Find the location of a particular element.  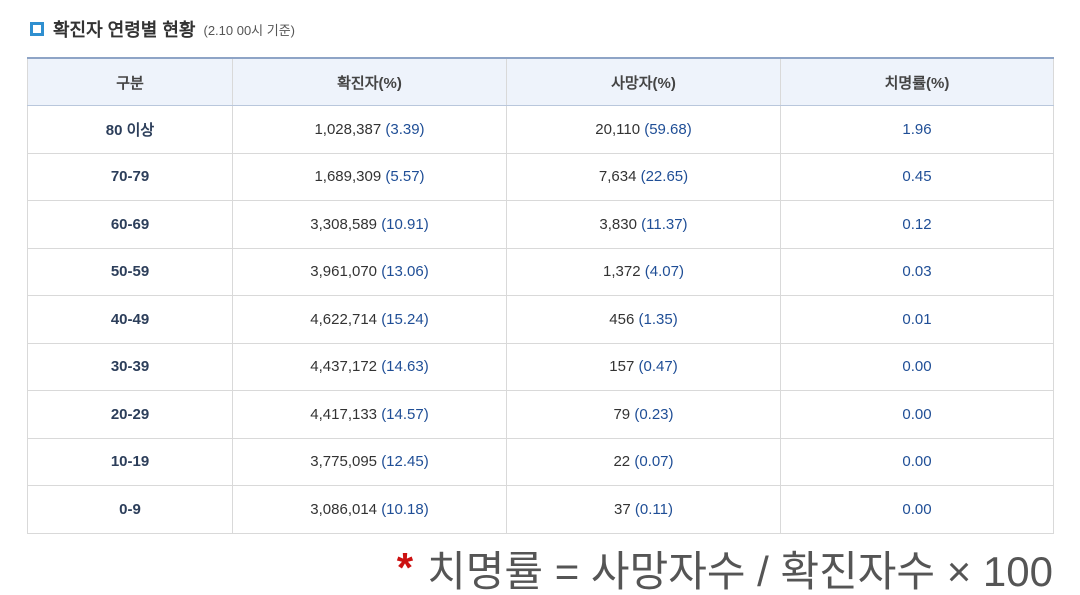

cases-cell: 1,028,387 (3.39) is located at coordinates (369, 129).